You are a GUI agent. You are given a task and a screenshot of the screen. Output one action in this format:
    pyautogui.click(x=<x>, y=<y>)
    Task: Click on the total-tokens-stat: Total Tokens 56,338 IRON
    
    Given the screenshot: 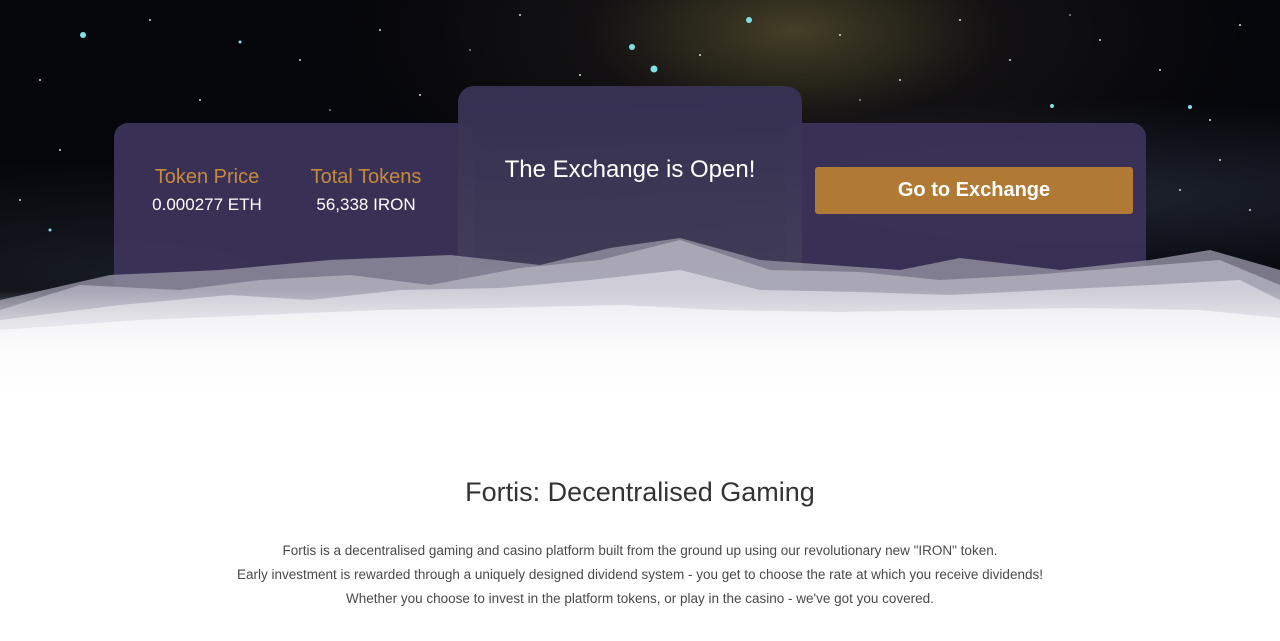 What is the action you would take?
    pyautogui.click(x=366, y=190)
    